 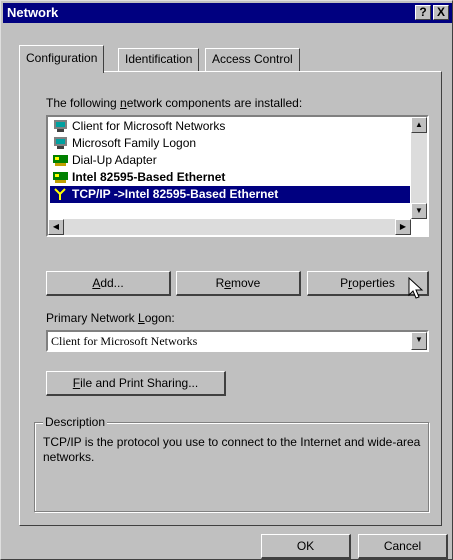 What do you see at coordinates (230, 160) in the screenshot?
I see `list-item-dial-up-adapter: Dial-Up Adapter` at bounding box center [230, 160].